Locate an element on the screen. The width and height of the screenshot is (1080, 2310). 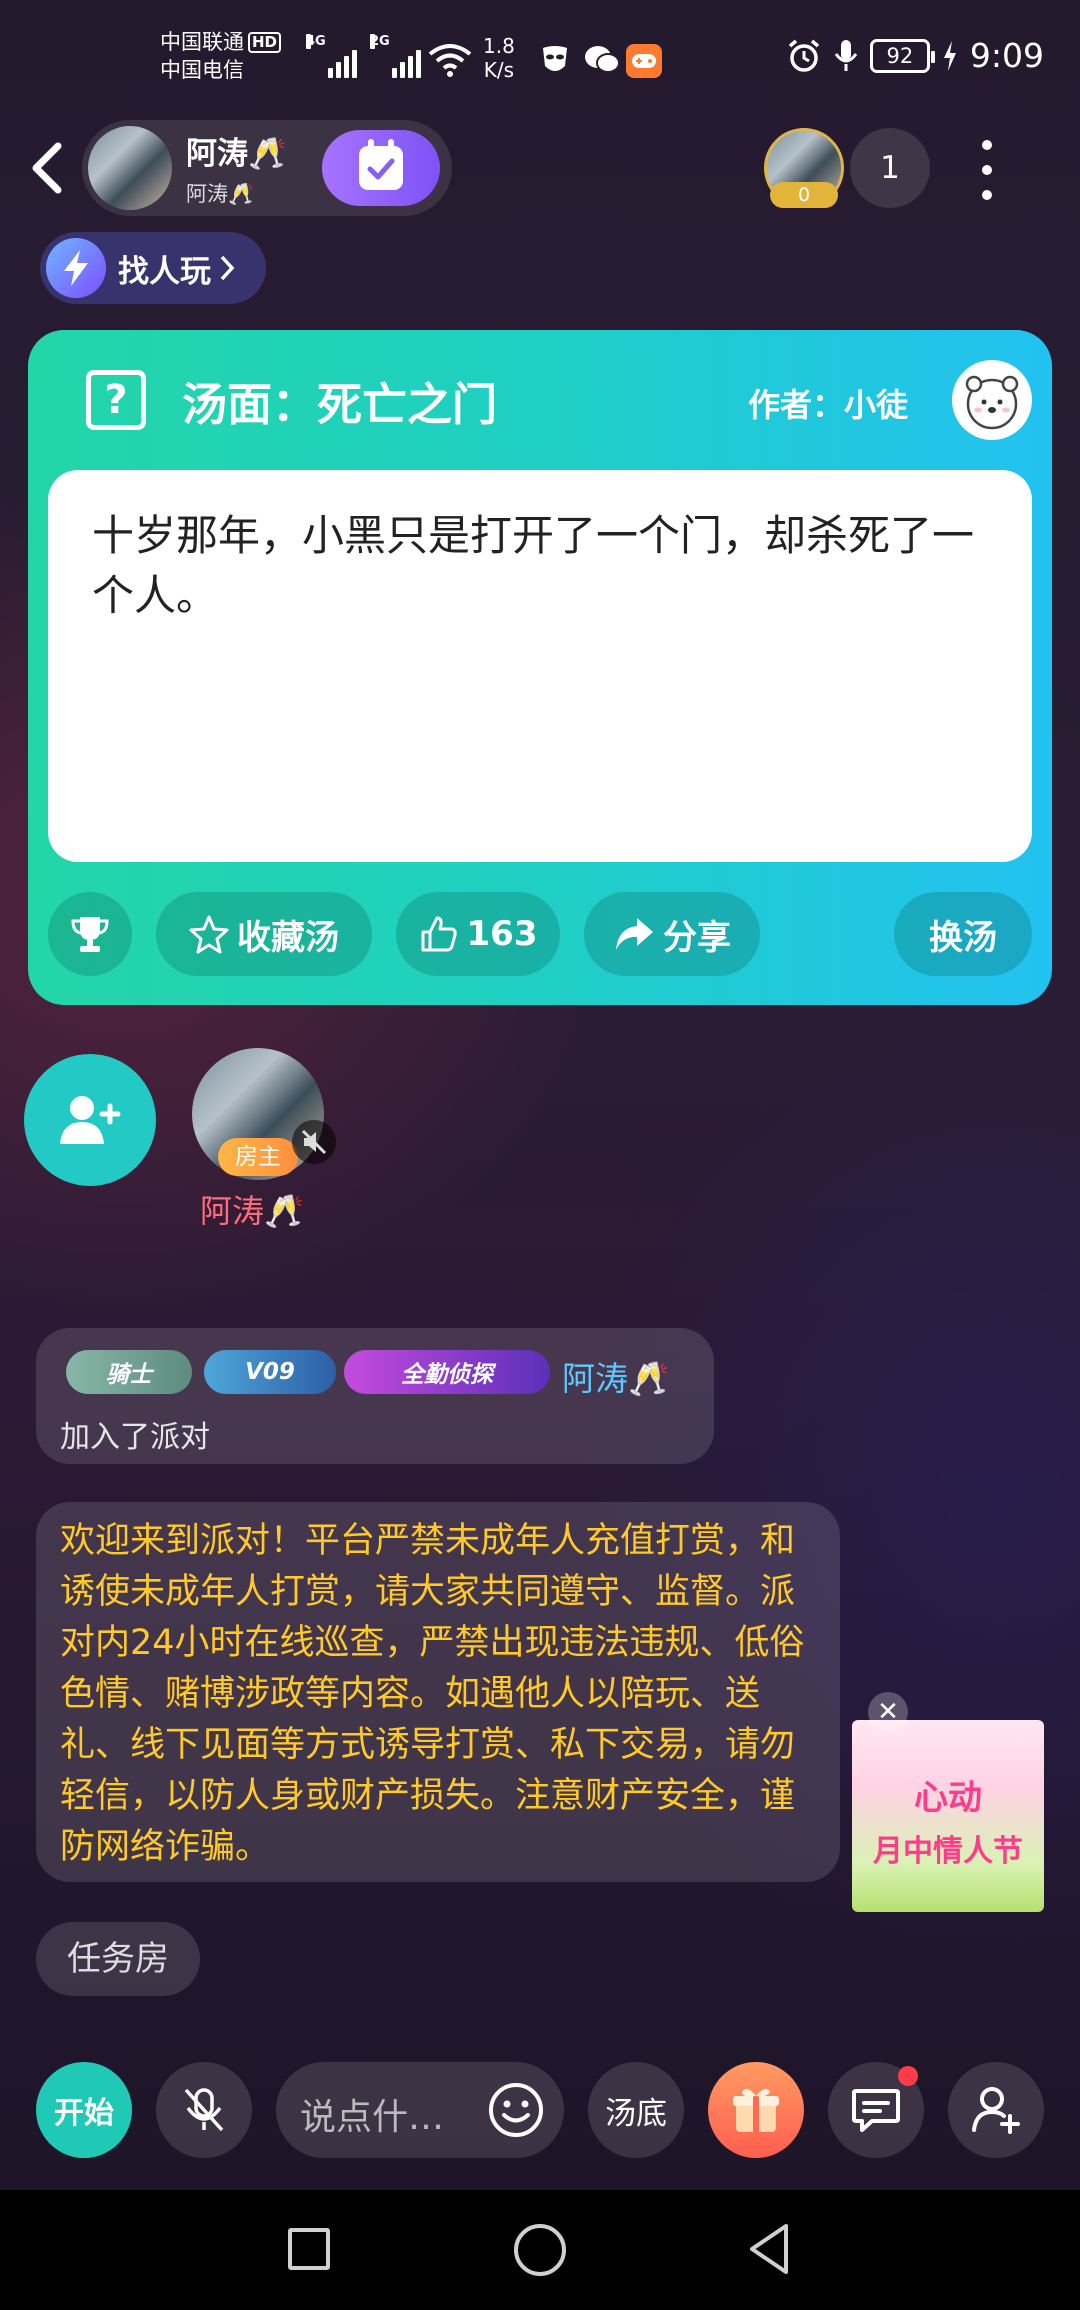
hd-indicator: HD is located at coordinates (265, 42).